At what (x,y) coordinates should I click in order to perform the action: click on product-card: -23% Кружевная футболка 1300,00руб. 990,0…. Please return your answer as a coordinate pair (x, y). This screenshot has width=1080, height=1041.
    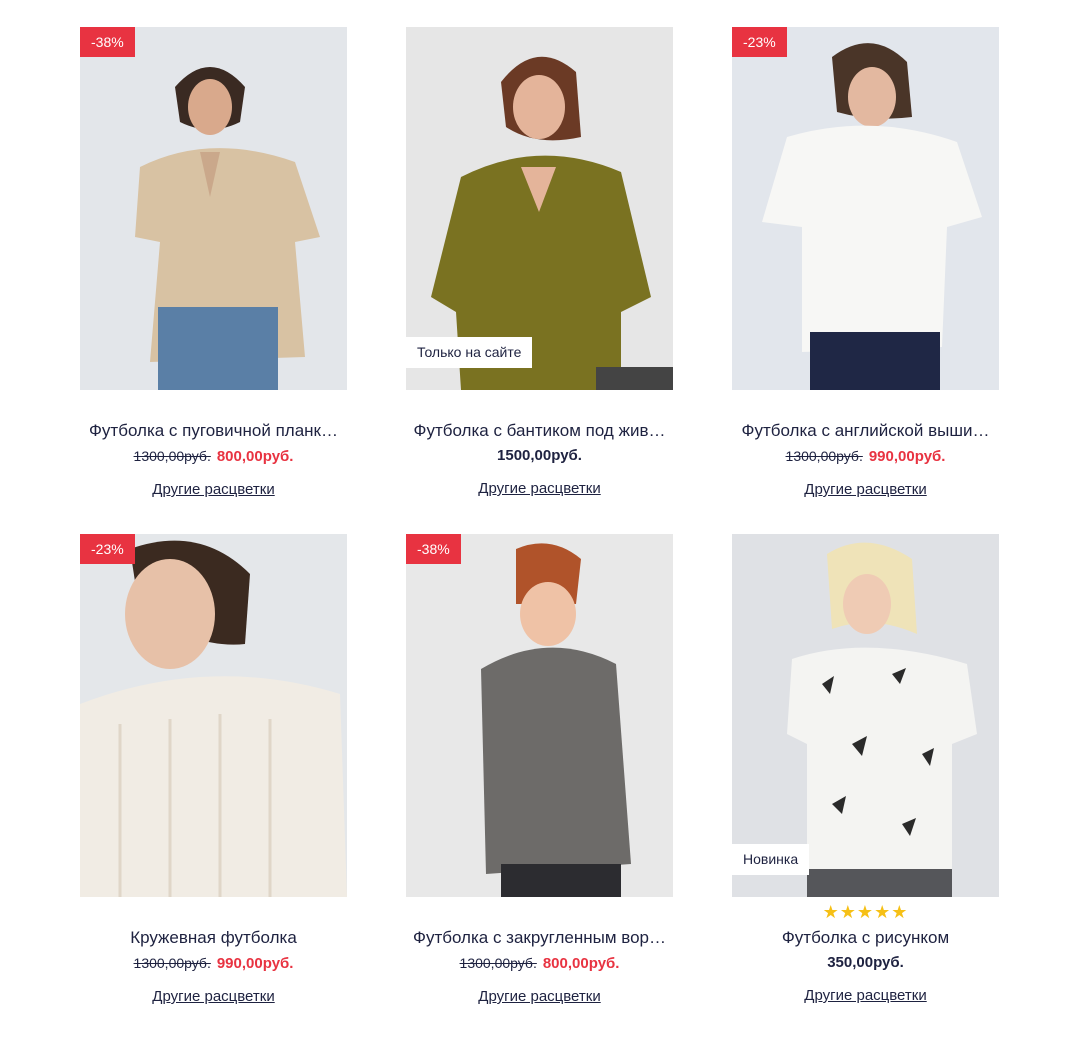
    Looking at the image, I should click on (213, 787).